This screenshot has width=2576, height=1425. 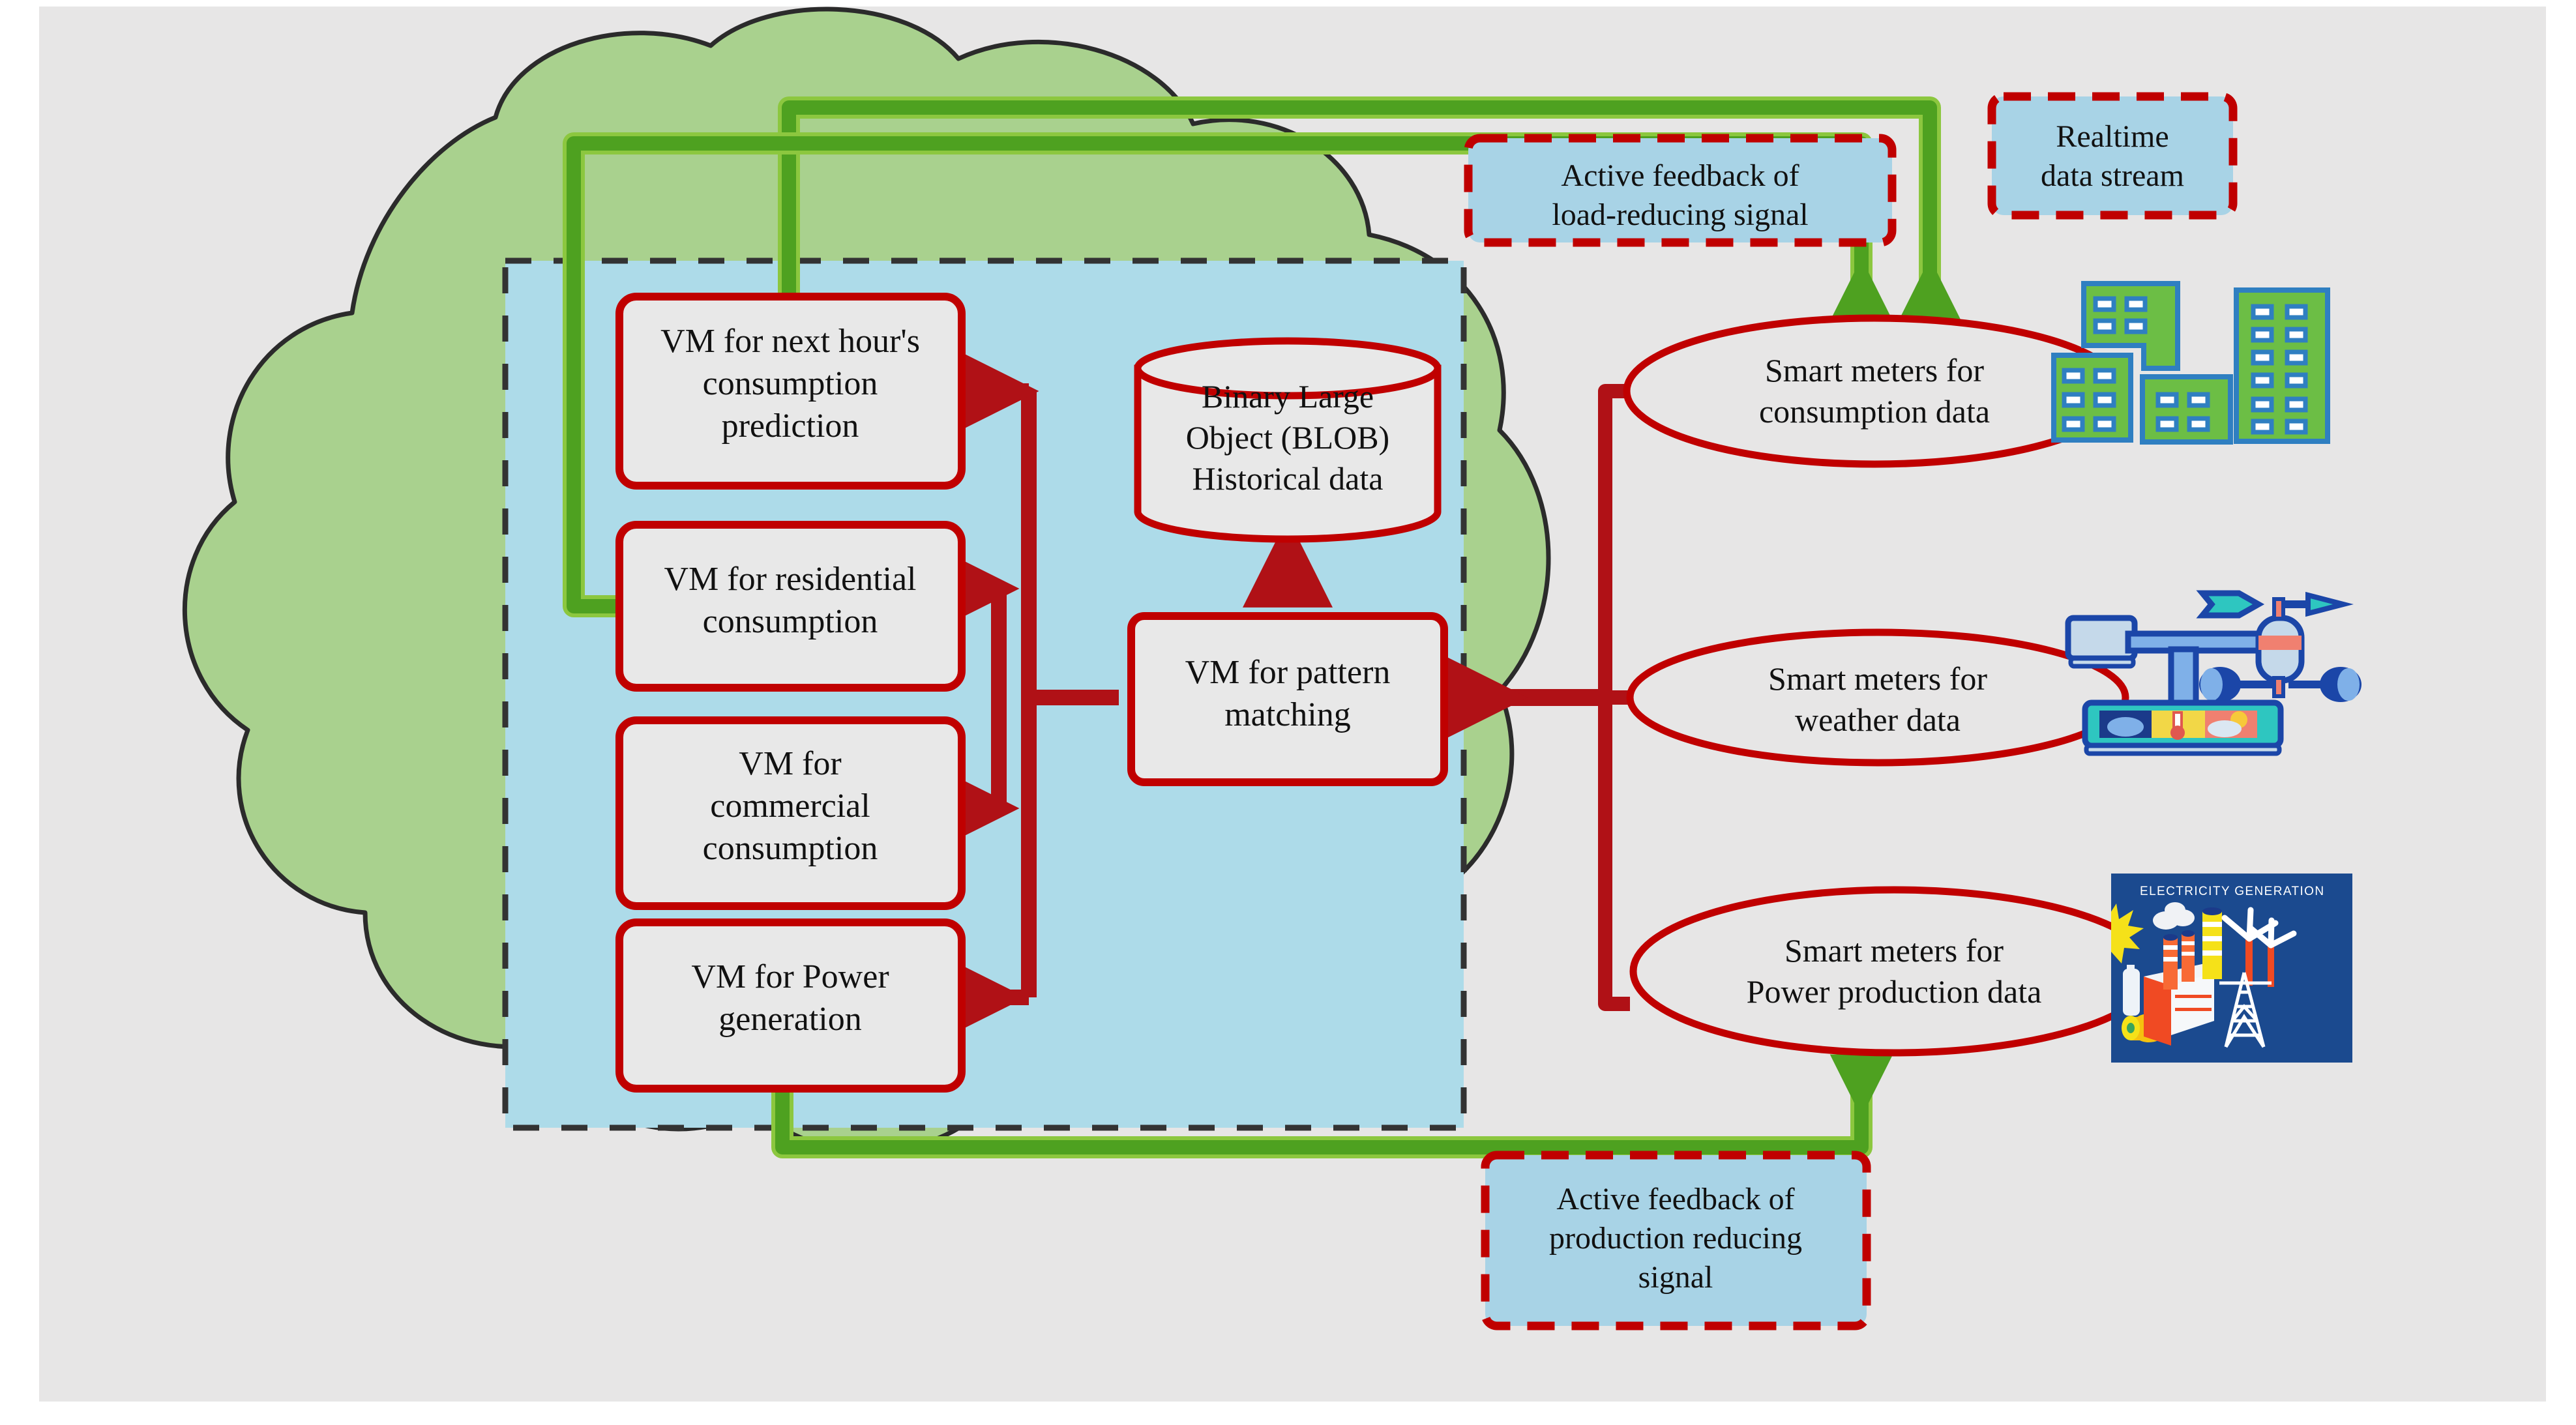 I want to click on smart-meters-consumption: Smart meters for consumption data, so click(x=1874, y=391).